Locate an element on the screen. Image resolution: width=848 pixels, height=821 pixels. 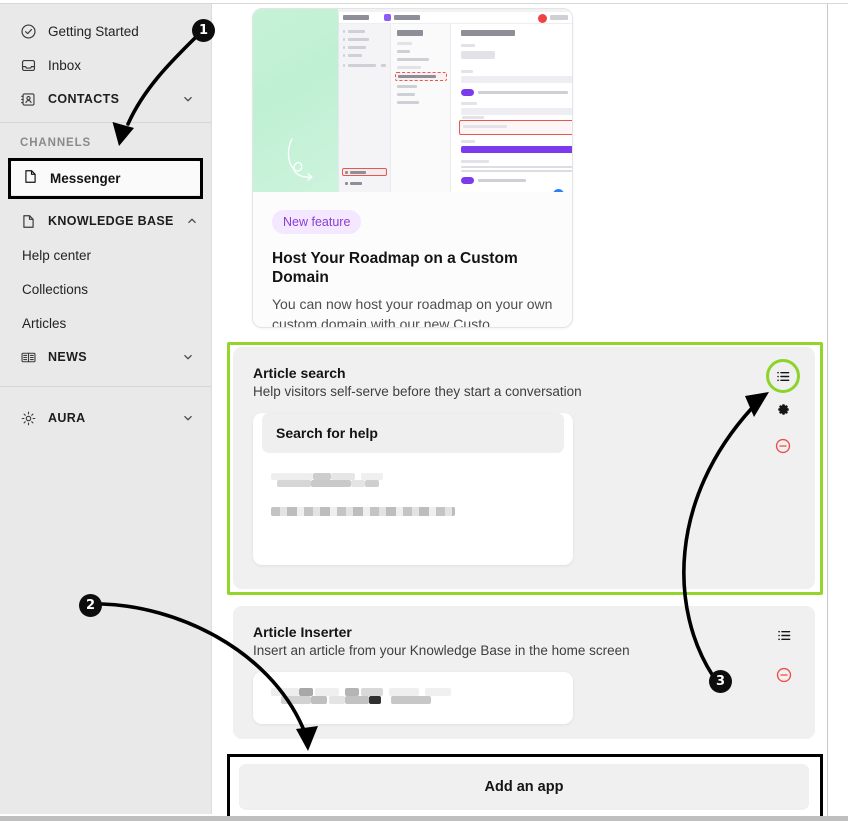
check-circle-icon is located at coordinates (28, 31).